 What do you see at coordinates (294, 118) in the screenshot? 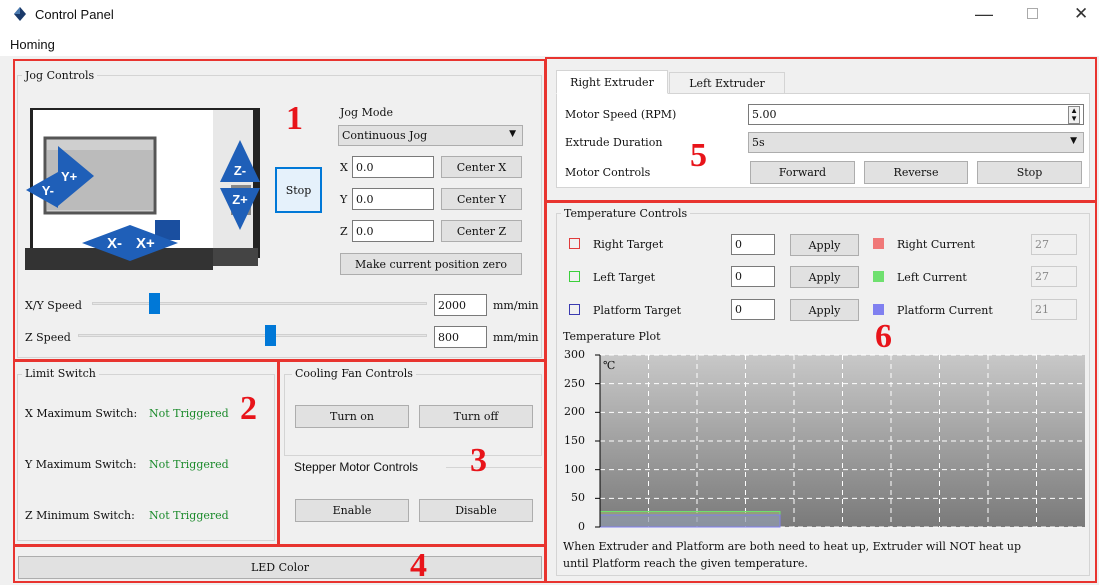
I see `annotation-number-1: 1` at bounding box center [294, 118].